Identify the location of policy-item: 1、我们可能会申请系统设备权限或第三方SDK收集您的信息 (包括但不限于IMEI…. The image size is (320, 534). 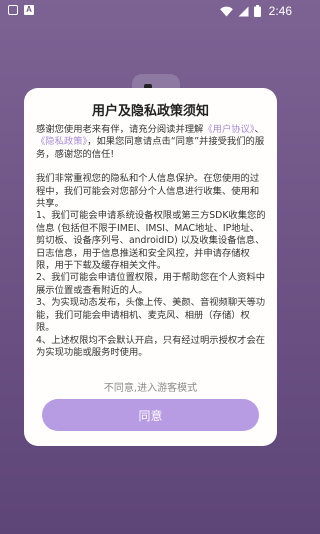
(151, 241).